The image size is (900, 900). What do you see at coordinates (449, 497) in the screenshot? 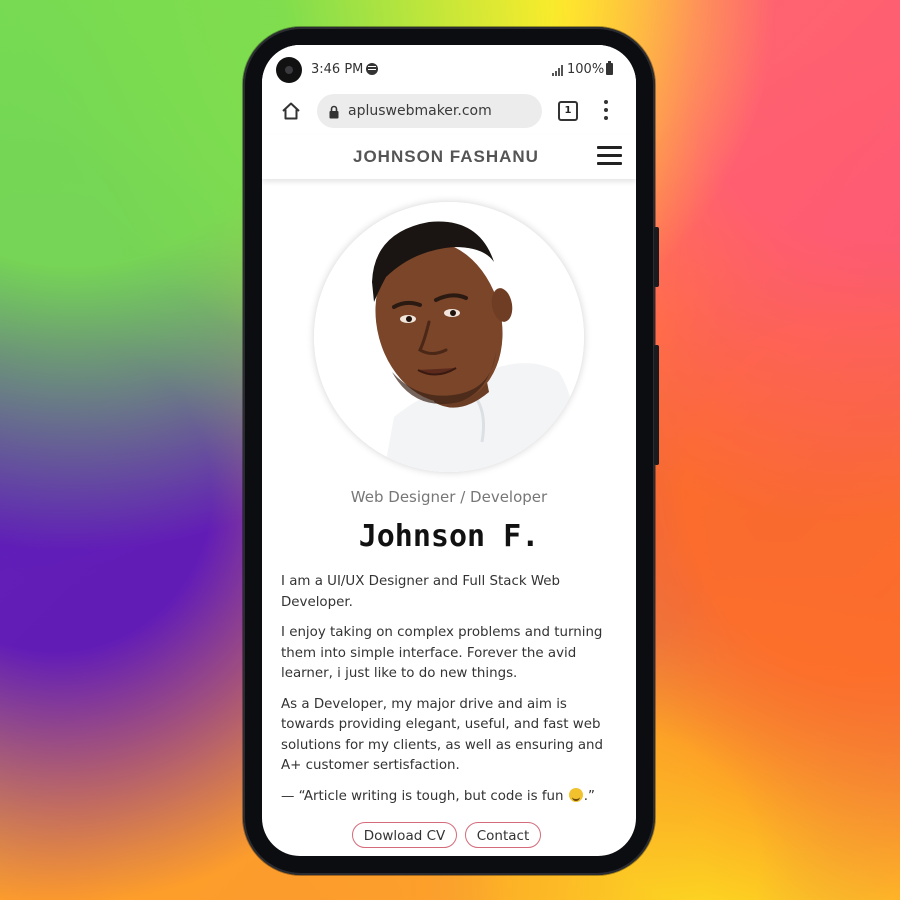
I see `profile-role: Web Designer / Developer` at bounding box center [449, 497].